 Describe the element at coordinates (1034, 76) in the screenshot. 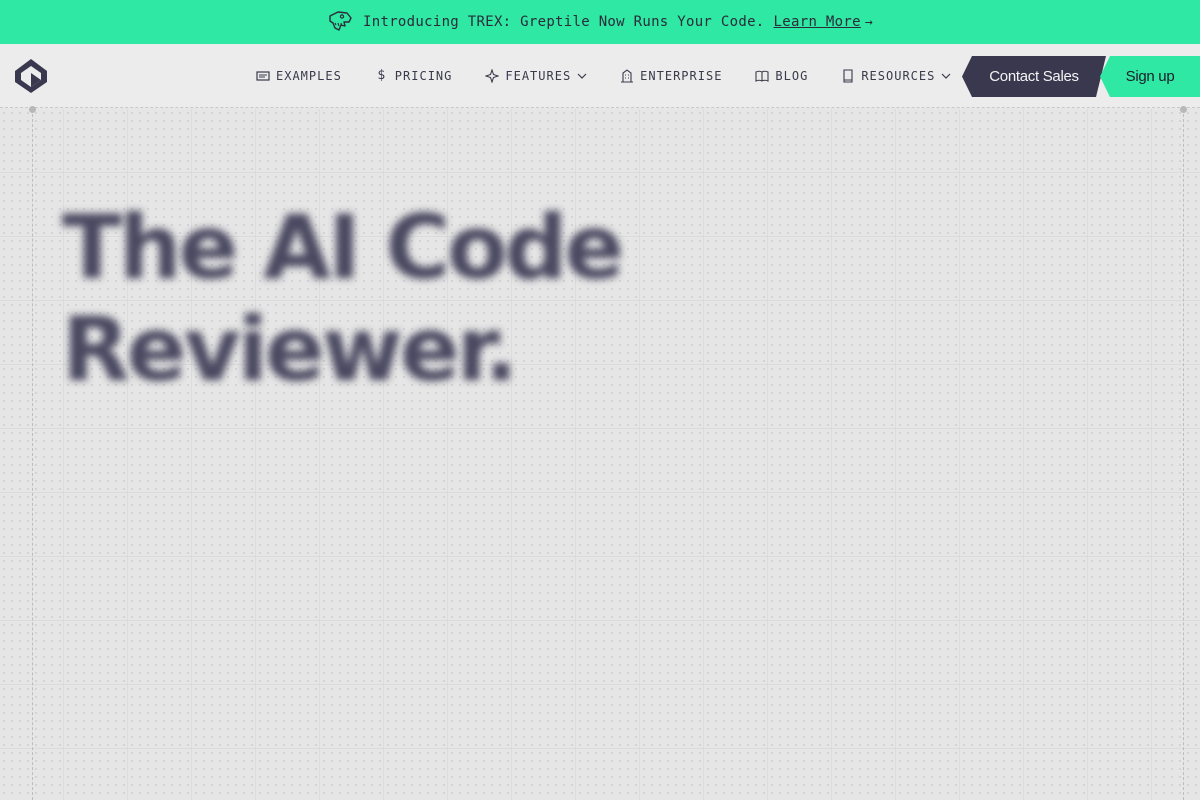

I see `contact-sales-button: Contact Sales` at that location.